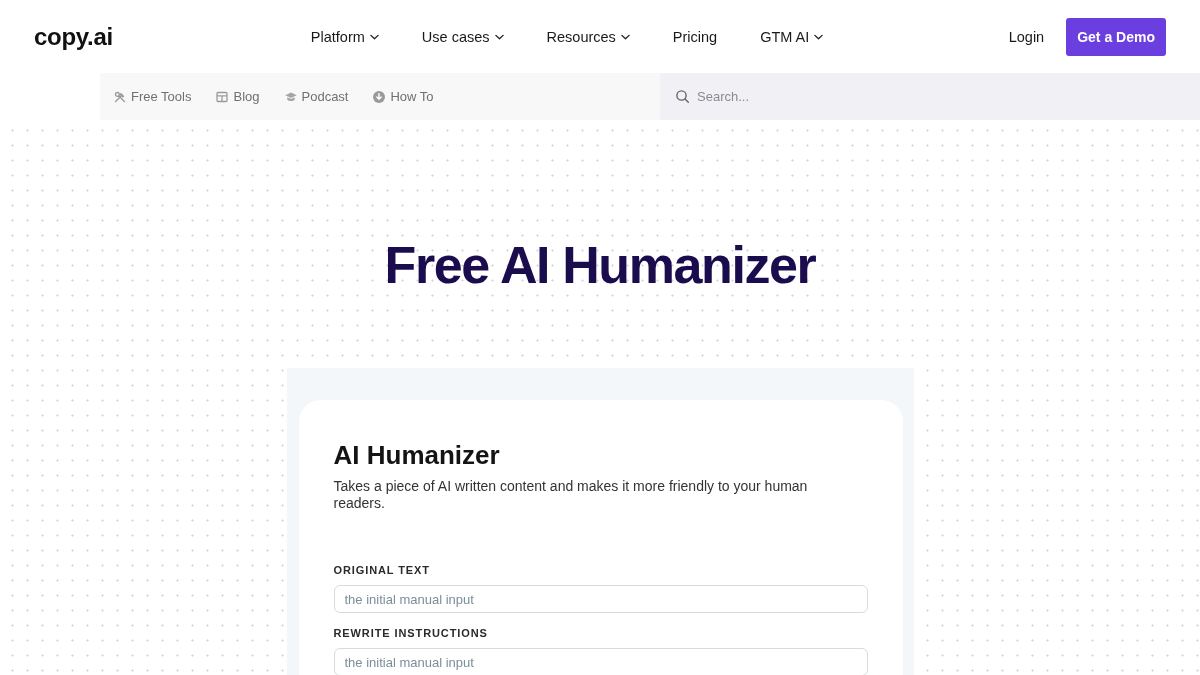 The height and width of the screenshot is (675, 1200). I want to click on nav-link: Pricing, so click(695, 36).